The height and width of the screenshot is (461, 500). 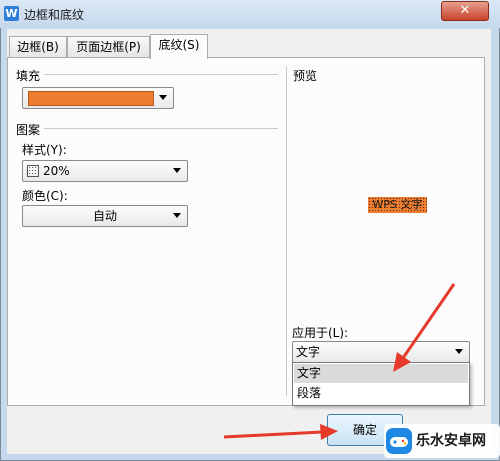 What do you see at coordinates (280, 432) in the screenshot?
I see `arrow-to-ok-icon` at bounding box center [280, 432].